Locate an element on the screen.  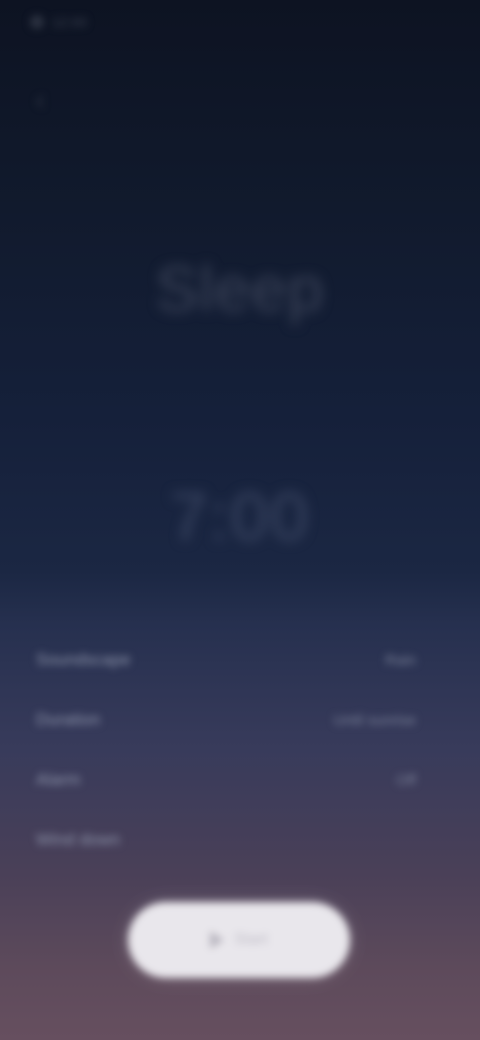
play-icon is located at coordinates (217, 940).